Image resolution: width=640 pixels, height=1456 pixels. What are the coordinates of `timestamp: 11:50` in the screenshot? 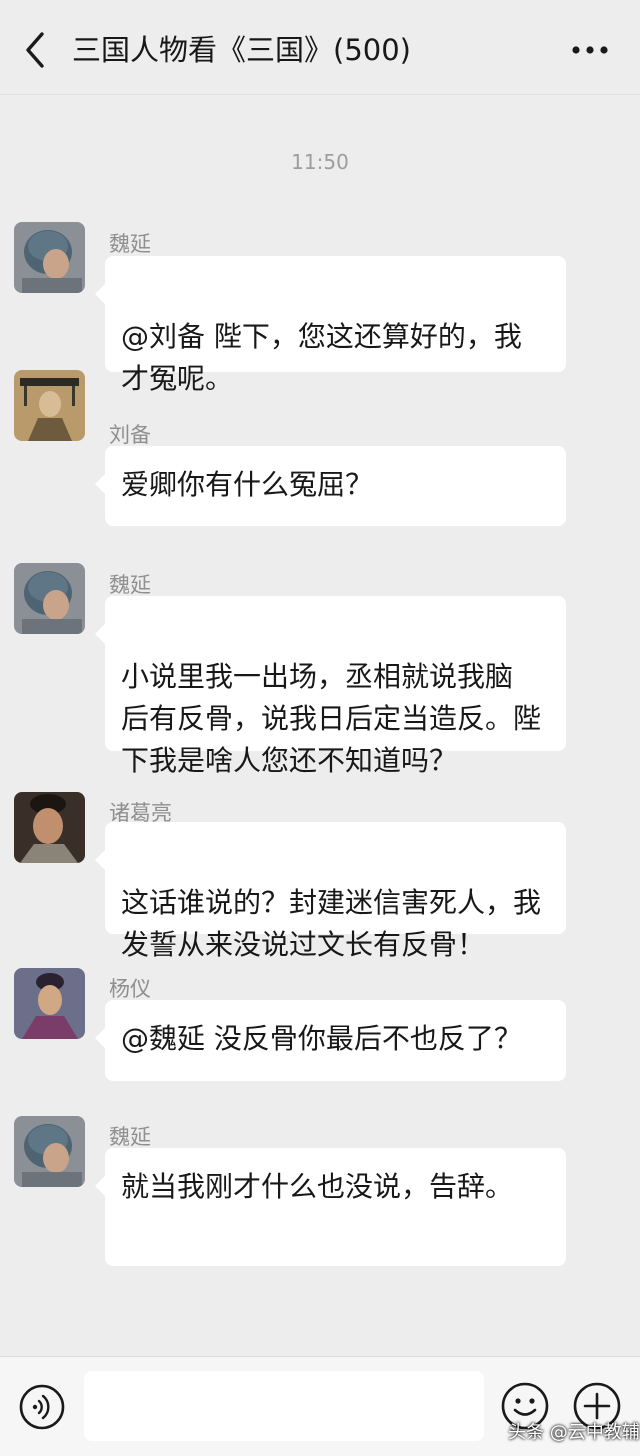 It's located at (320, 162).